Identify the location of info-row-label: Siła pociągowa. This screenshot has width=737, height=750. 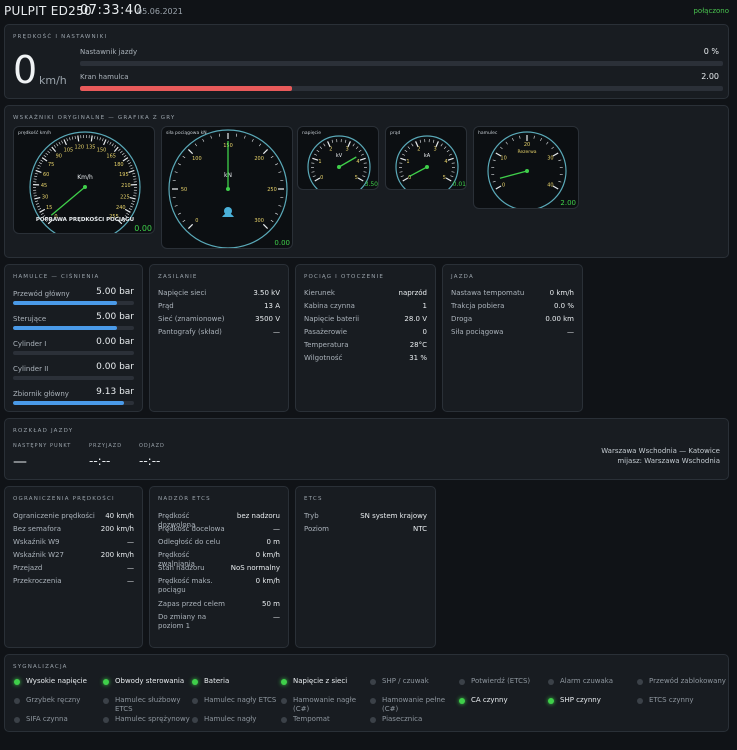
(477, 332).